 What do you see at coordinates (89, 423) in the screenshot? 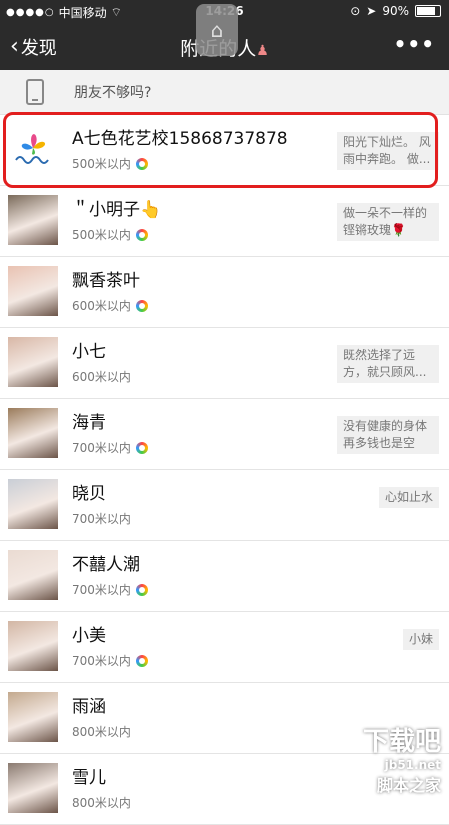
I see `person-name: 海青` at bounding box center [89, 423].